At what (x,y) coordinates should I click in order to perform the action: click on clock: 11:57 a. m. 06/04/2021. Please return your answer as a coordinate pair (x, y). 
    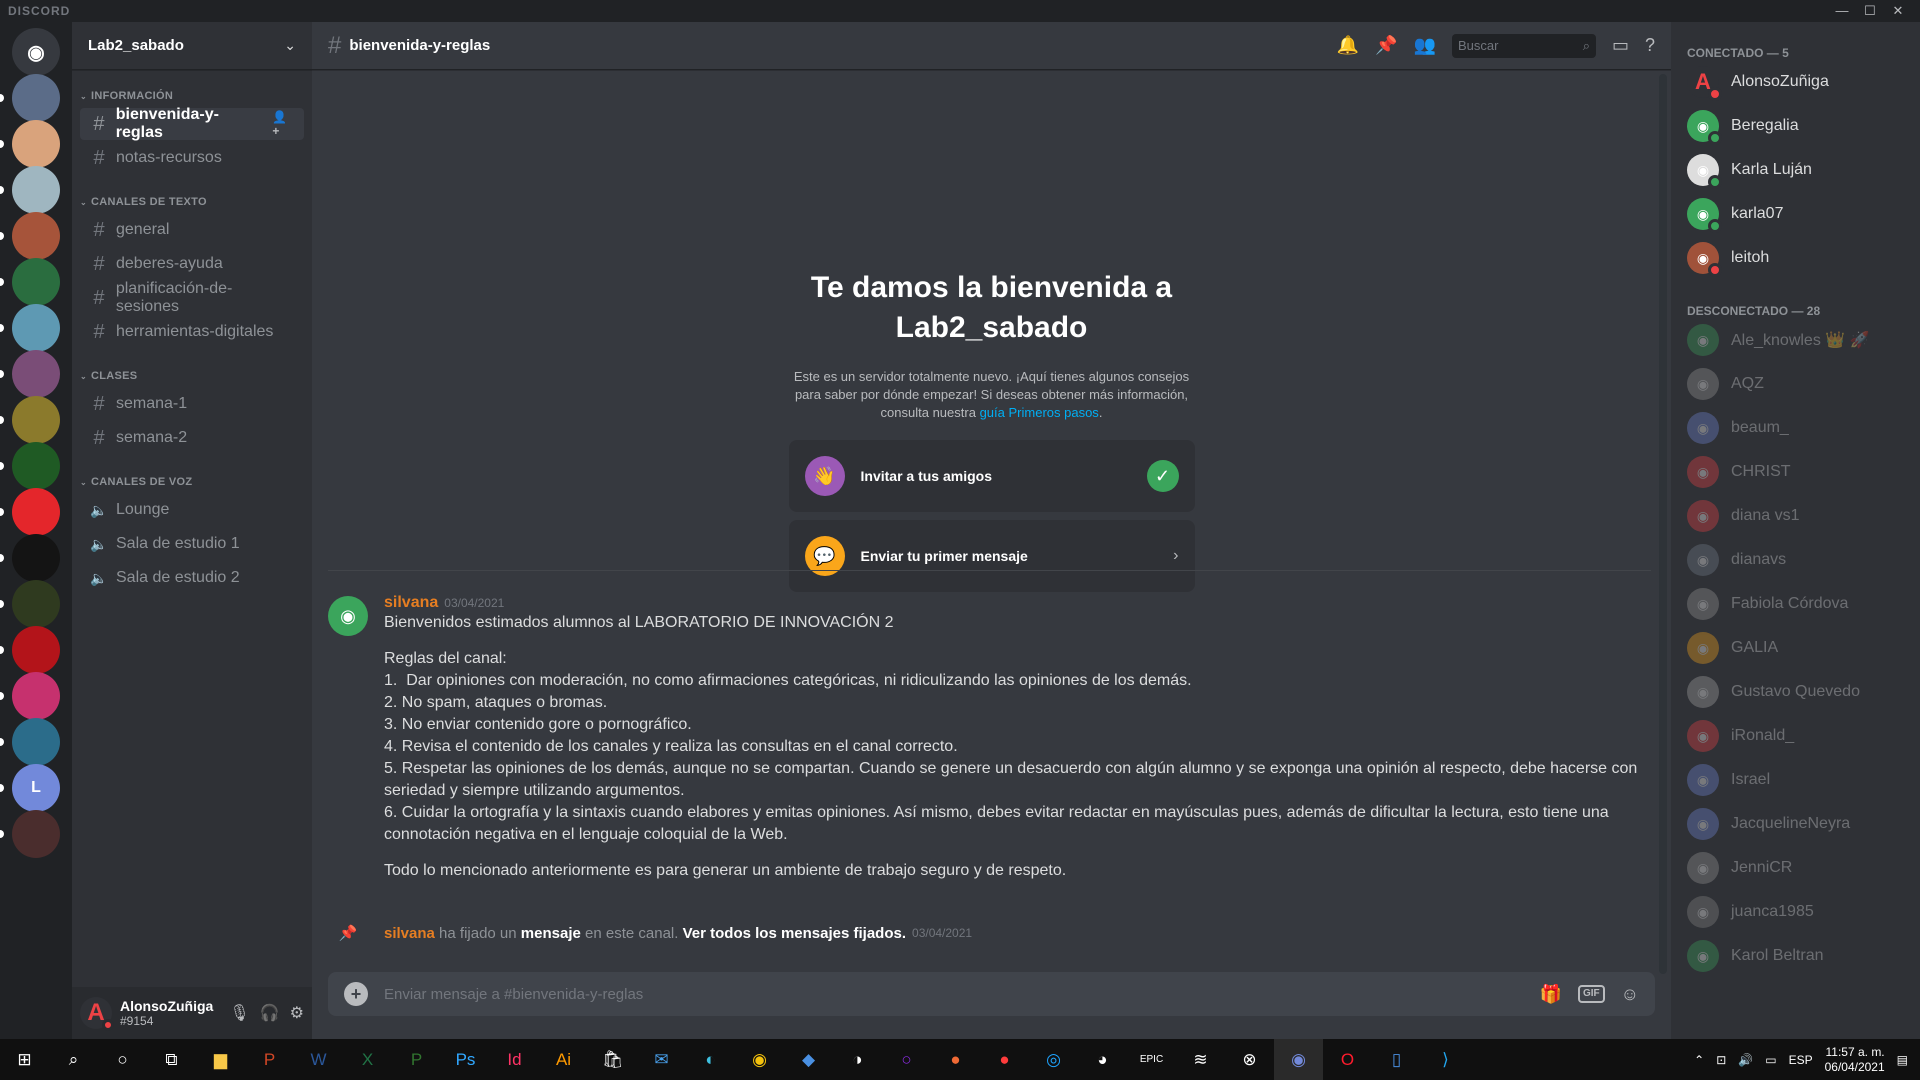
    Looking at the image, I should click on (1855, 1060).